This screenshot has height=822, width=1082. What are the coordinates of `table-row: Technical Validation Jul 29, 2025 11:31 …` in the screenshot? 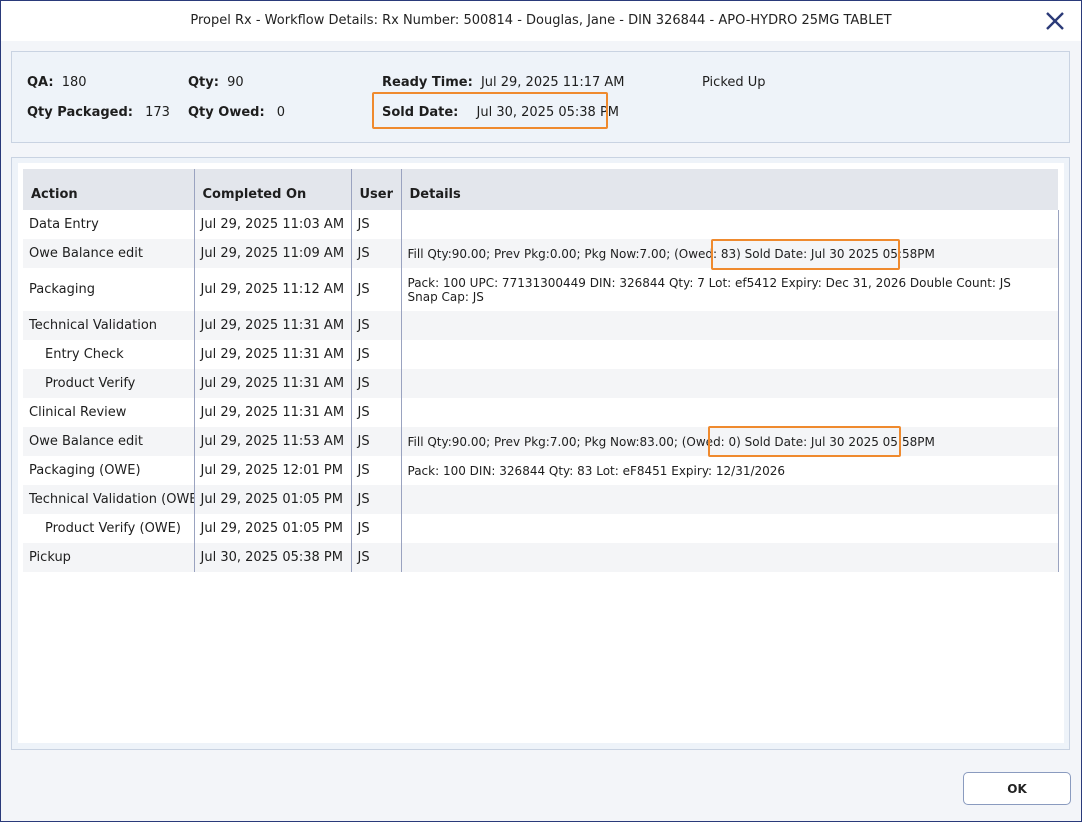 It's located at (541, 325).